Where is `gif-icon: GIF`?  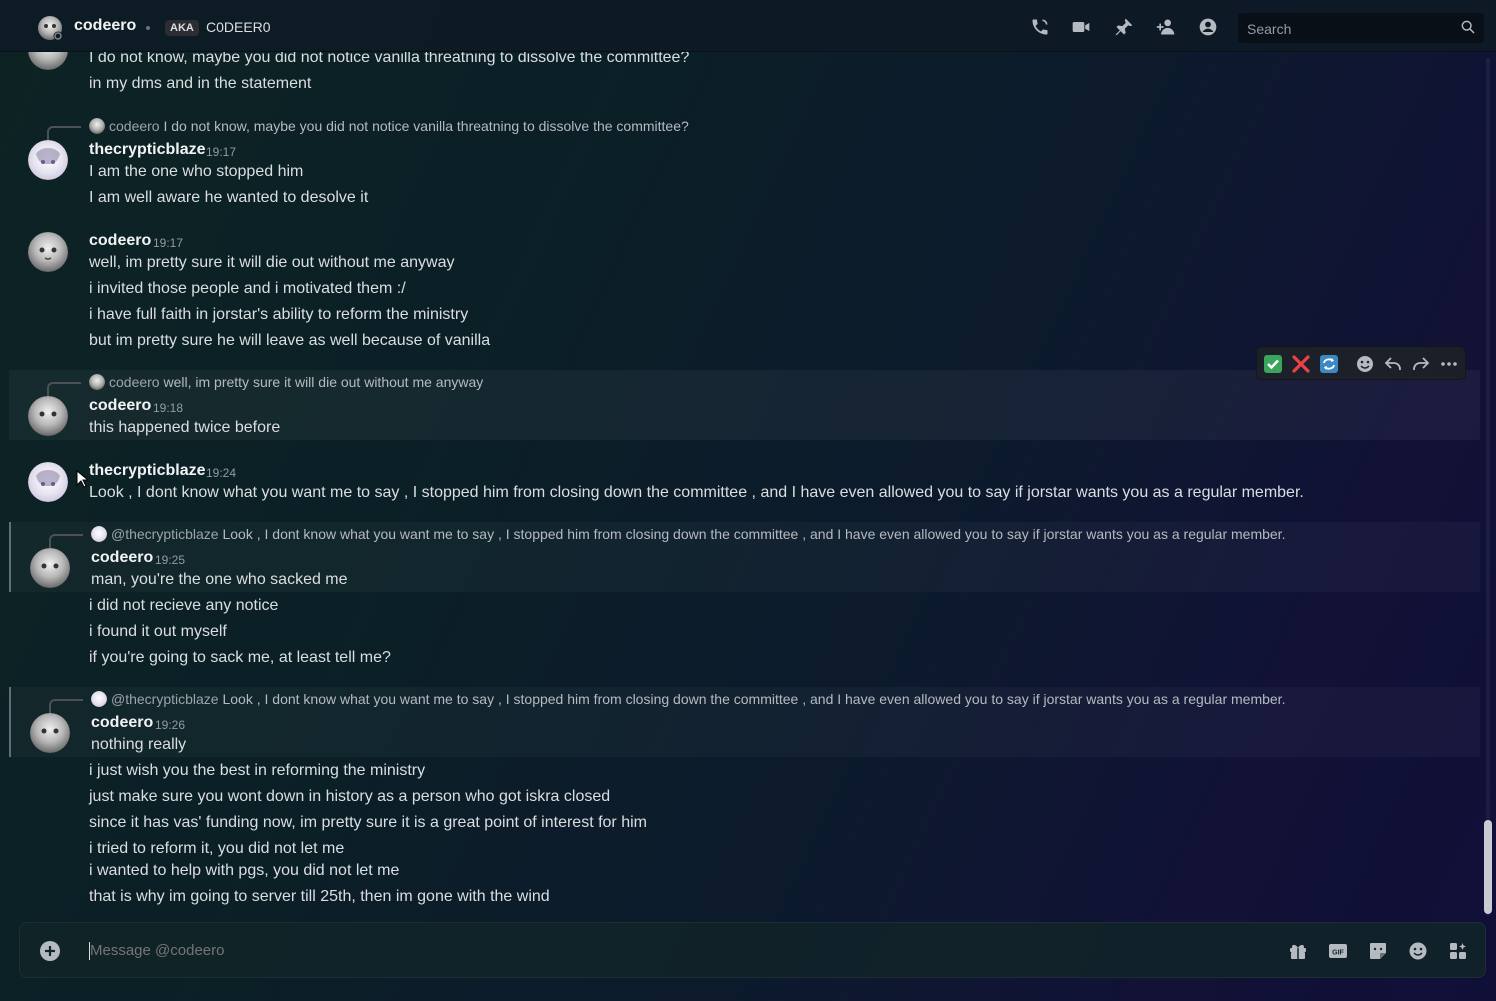
gif-icon: GIF is located at coordinates (1338, 951).